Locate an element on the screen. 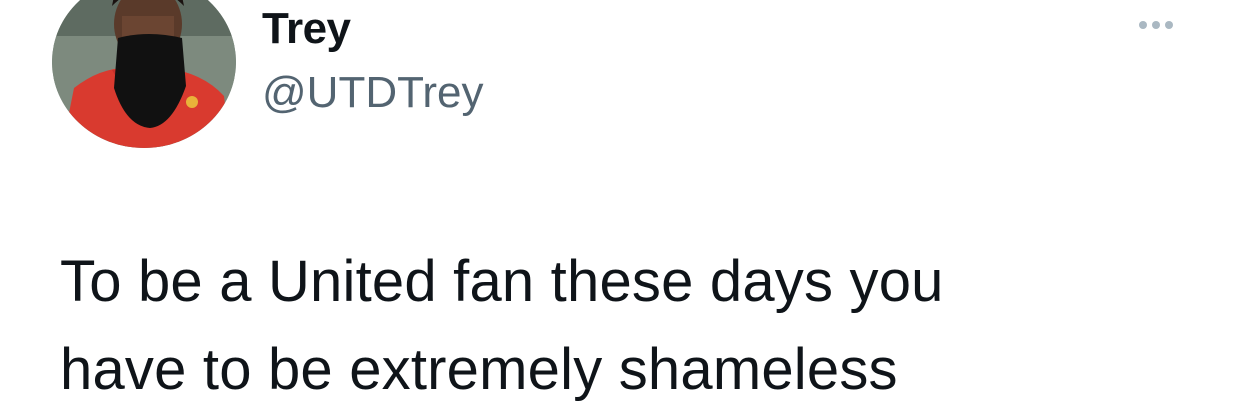  more-options-icon is located at coordinates (1143, 25).